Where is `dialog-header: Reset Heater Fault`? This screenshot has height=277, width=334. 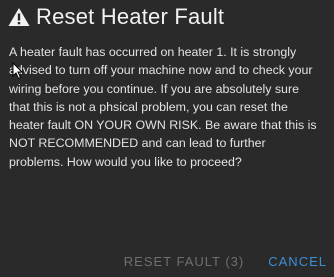
dialog-header: Reset Heater Fault is located at coordinates (116, 17).